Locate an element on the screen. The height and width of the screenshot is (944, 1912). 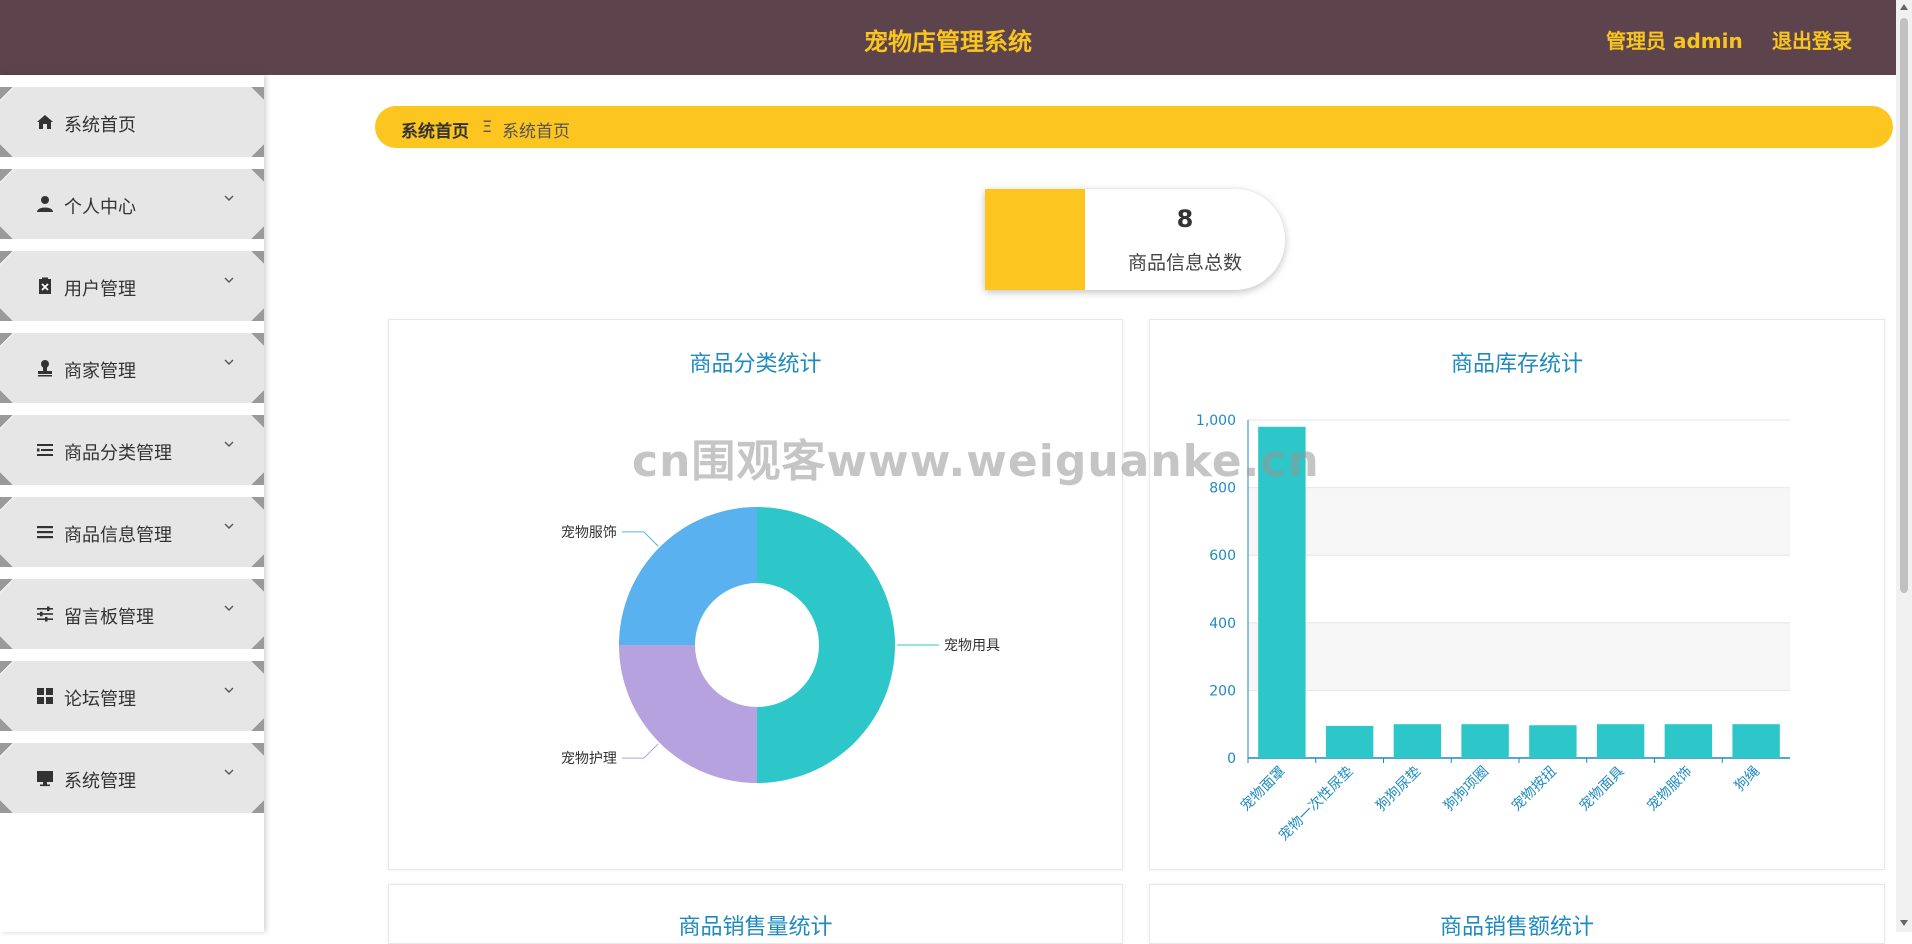
scroll-down-arrow-icon is located at coordinates (1904, 923).